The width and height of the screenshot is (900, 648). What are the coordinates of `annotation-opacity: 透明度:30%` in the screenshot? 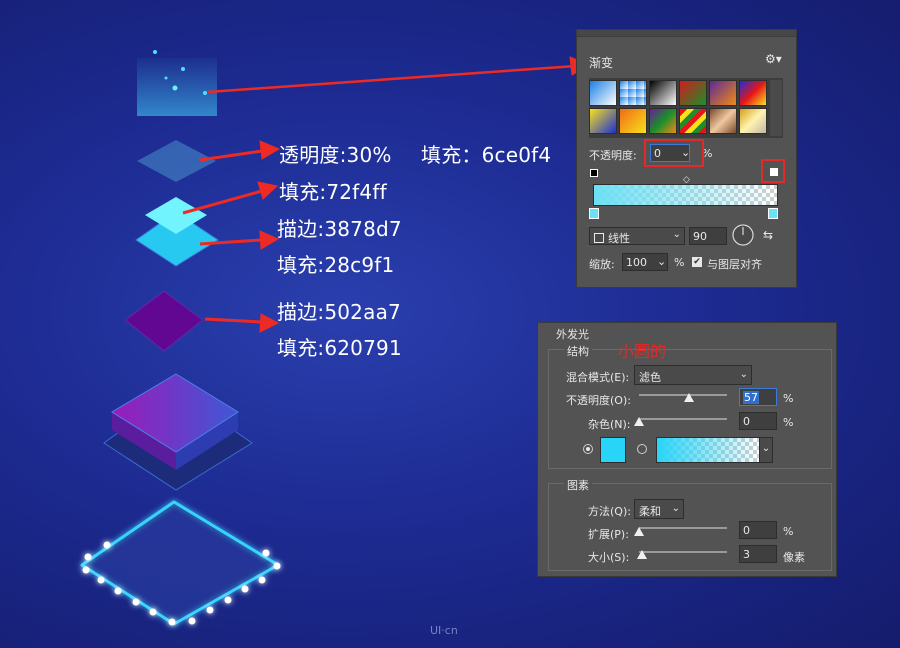 It's located at (335, 155).